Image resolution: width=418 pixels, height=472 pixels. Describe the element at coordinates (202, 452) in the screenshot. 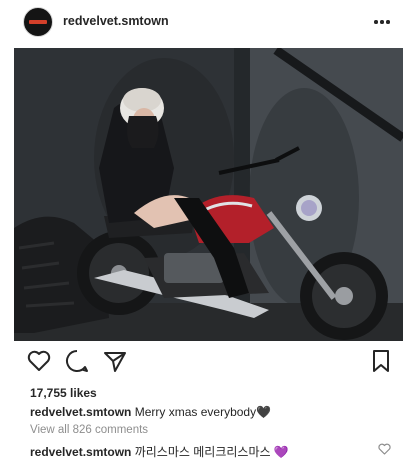

I see `comment-text: 까리스마스 메리크리스마스` at that location.